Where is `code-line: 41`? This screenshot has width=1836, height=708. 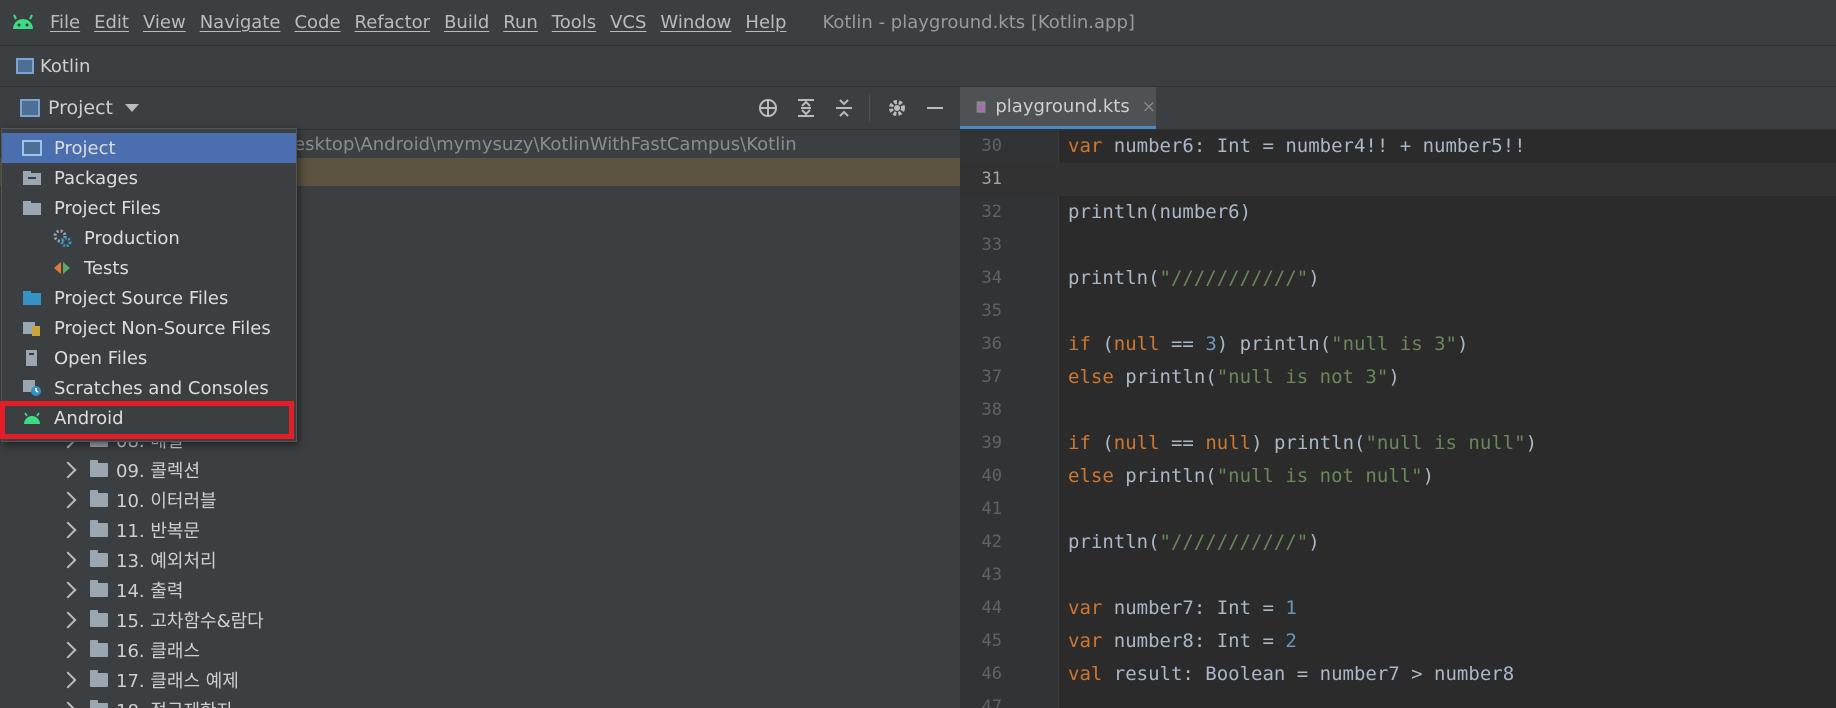 code-line: 41 is located at coordinates (1398, 509).